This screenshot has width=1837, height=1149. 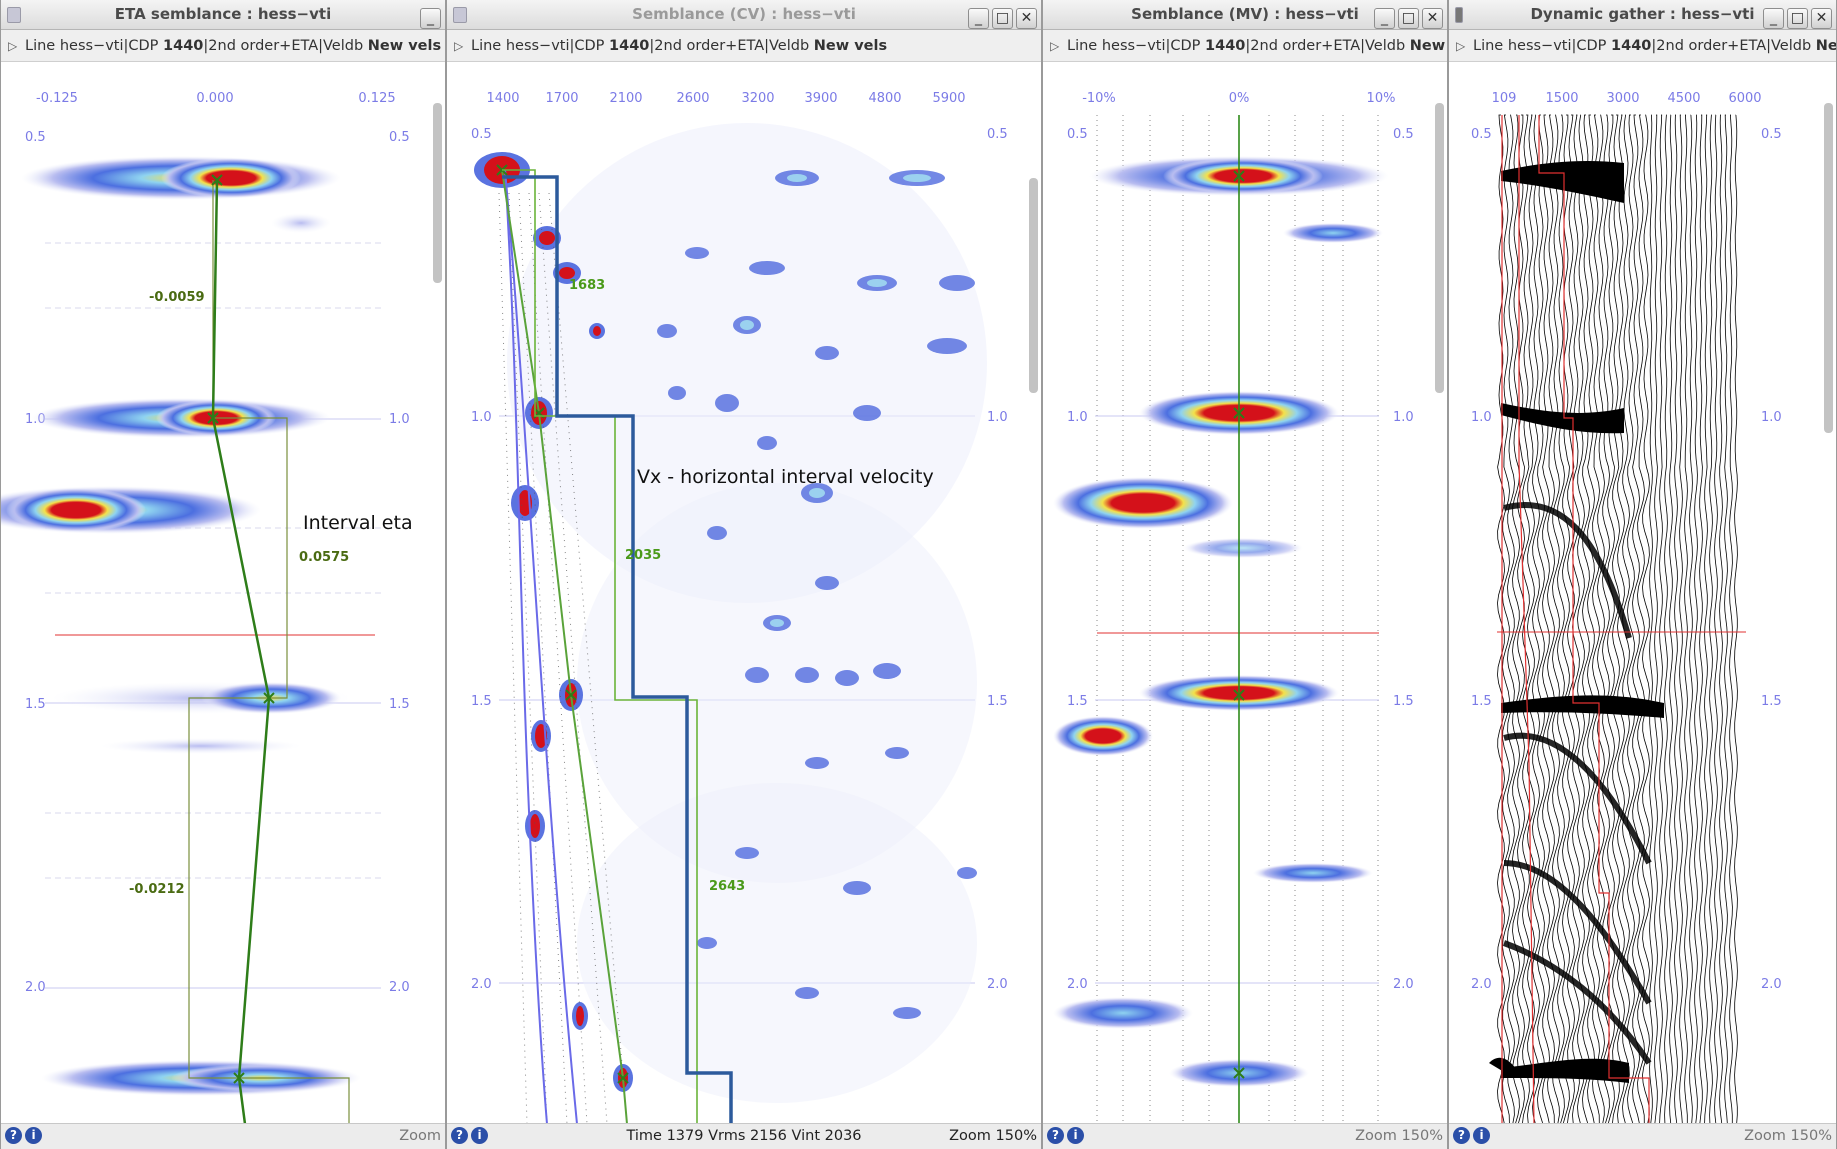 What do you see at coordinates (223, 15) in the screenshot?
I see `window-titlebar: ETA semblance : hess−vti _` at bounding box center [223, 15].